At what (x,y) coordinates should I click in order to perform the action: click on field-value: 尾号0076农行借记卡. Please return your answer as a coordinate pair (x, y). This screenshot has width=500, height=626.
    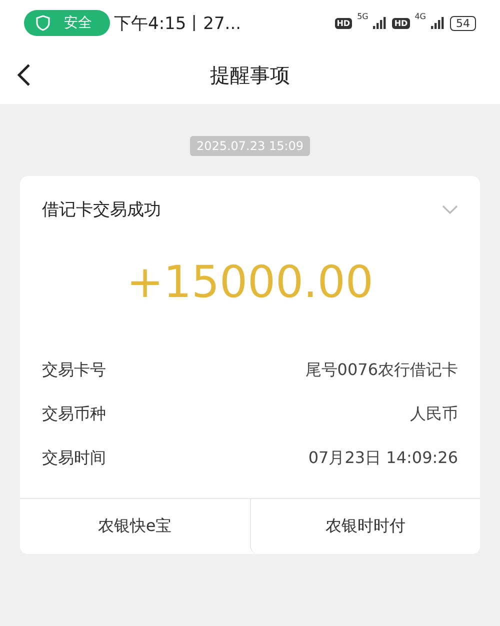
    Looking at the image, I should click on (381, 370).